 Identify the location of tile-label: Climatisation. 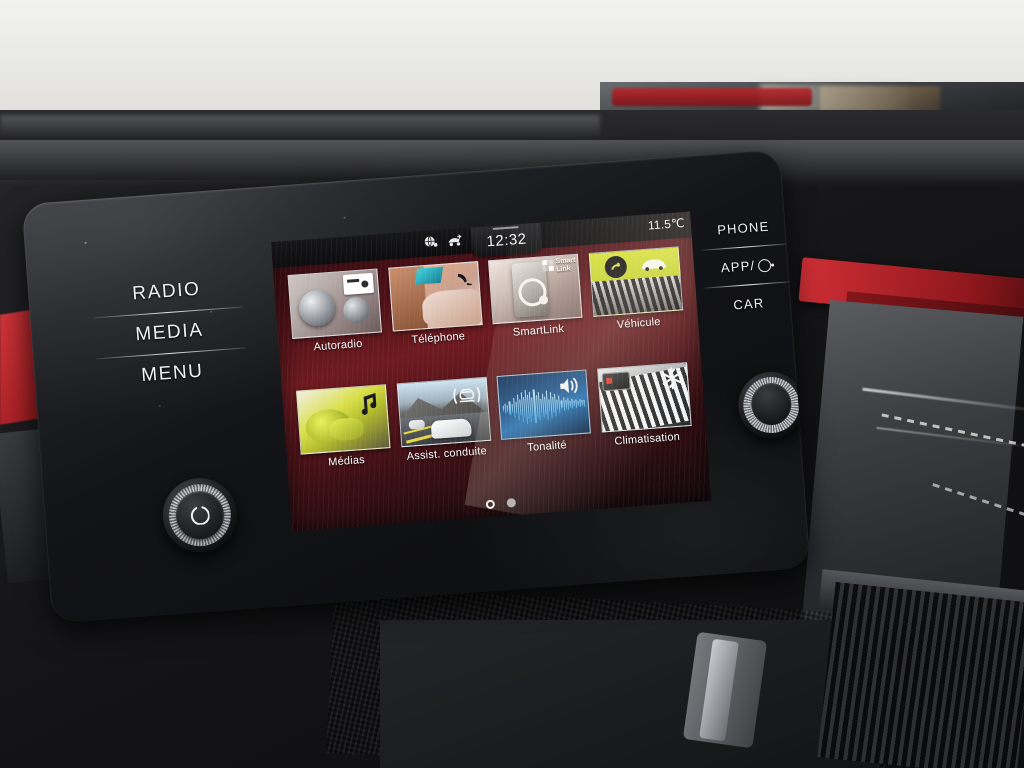
(647, 439).